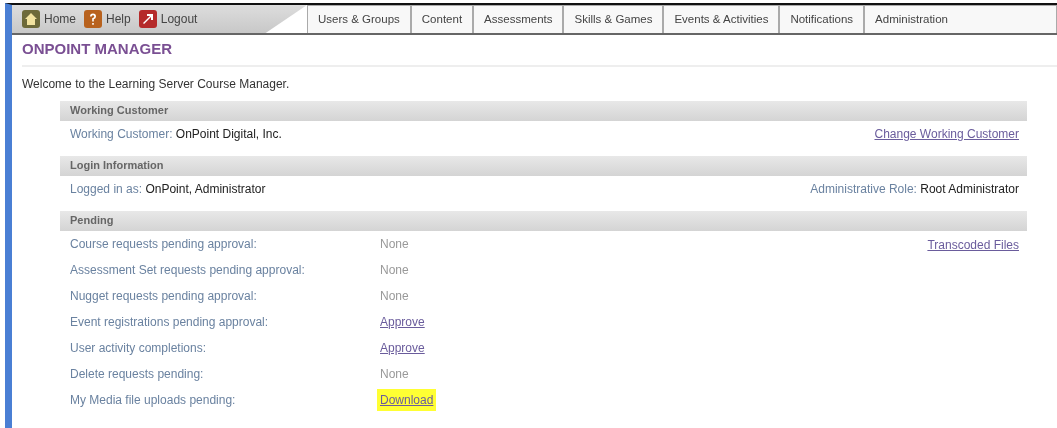  Describe the element at coordinates (969, 189) in the screenshot. I see `field-value: Root Administrator` at that location.